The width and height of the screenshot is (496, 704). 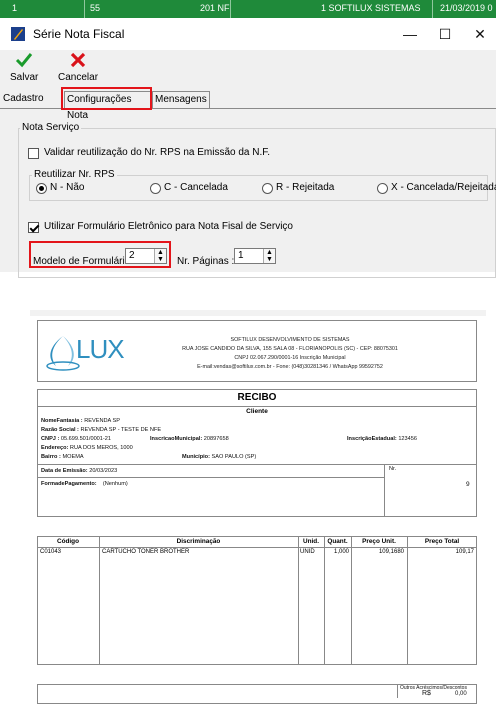 What do you see at coordinates (67, 187) in the screenshot?
I see `radio-nao-label: N - Não` at bounding box center [67, 187].